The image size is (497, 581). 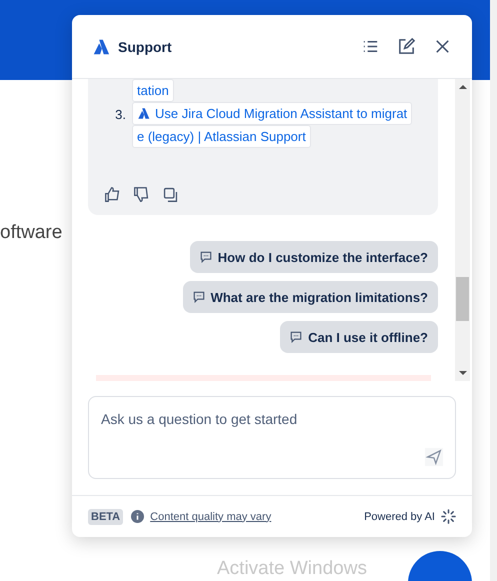 What do you see at coordinates (406, 46) in the screenshot?
I see `edit-icon` at bounding box center [406, 46].